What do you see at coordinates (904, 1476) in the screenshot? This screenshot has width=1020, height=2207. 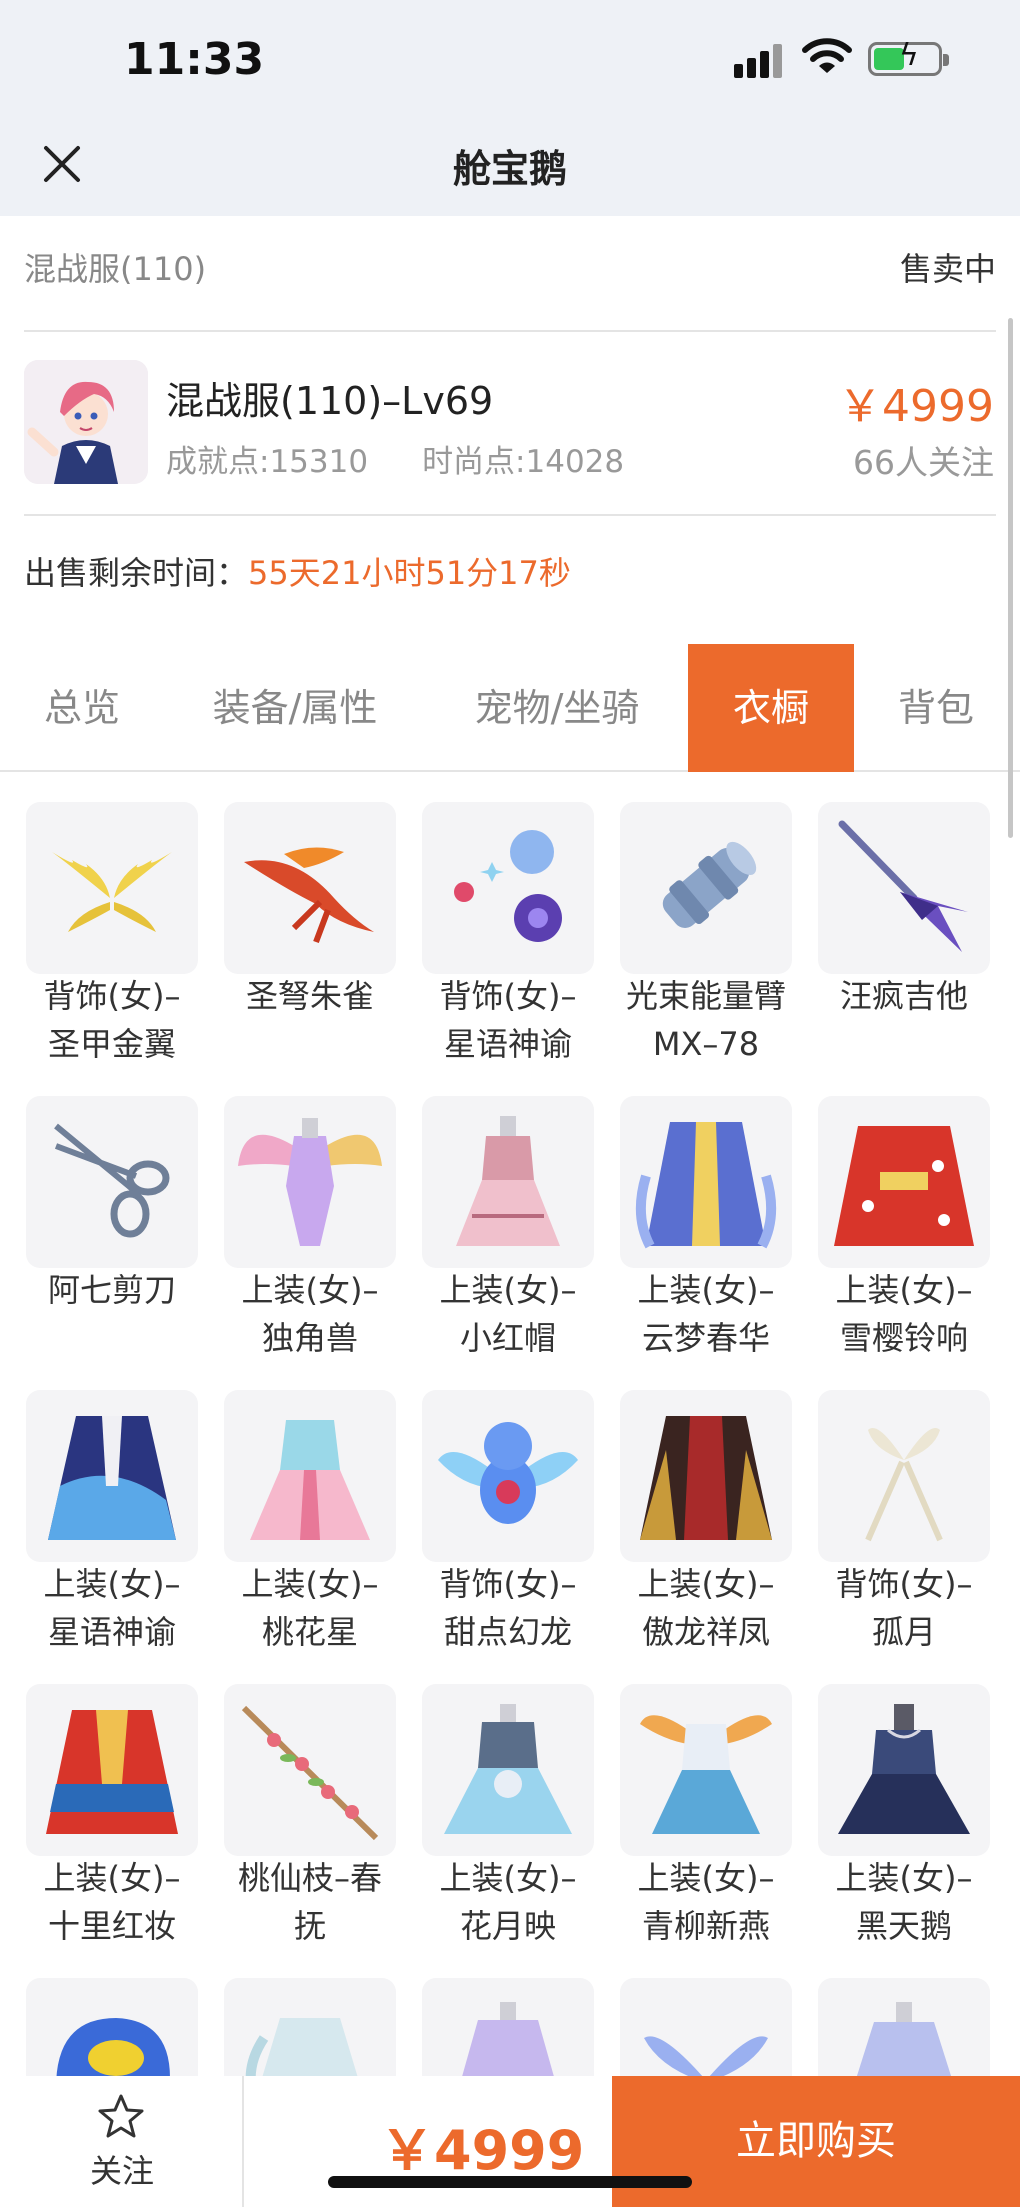 I see `ribbon-icon` at bounding box center [904, 1476].